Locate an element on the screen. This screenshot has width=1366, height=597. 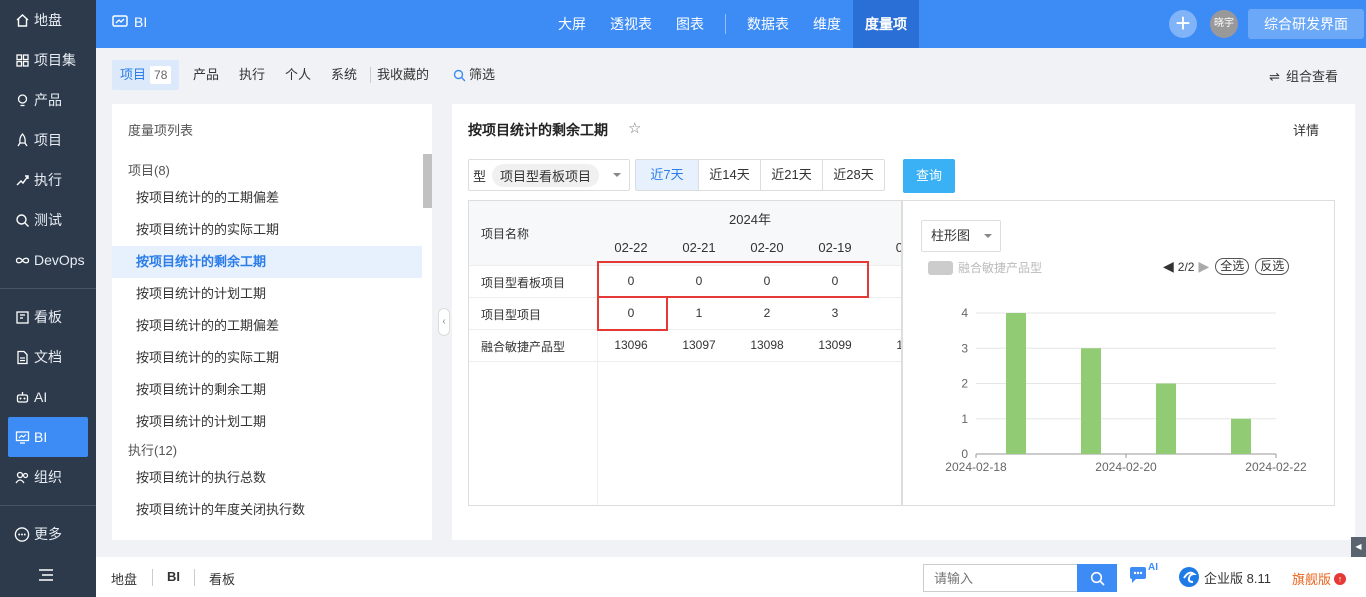
table-cell: 13 is located at coordinates (885, 345).